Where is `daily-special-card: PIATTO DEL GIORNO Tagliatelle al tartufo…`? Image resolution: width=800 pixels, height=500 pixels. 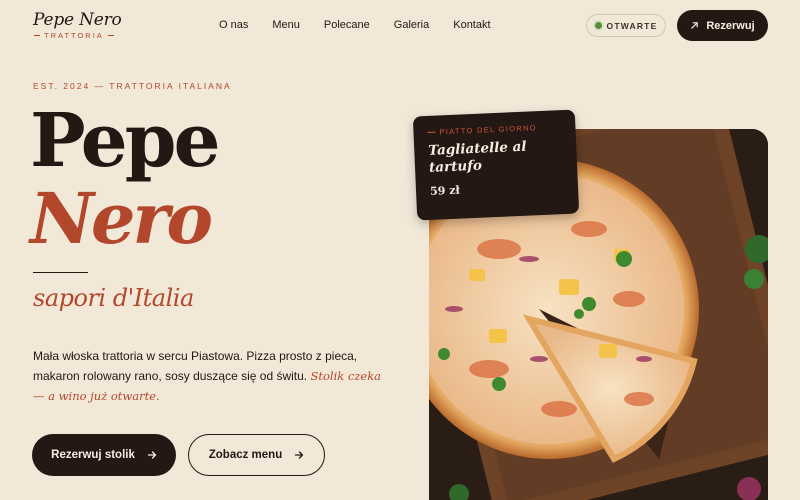 daily-special-card: PIATTO DEL GIORNO Tagliatelle al tartufo… is located at coordinates (496, 165).